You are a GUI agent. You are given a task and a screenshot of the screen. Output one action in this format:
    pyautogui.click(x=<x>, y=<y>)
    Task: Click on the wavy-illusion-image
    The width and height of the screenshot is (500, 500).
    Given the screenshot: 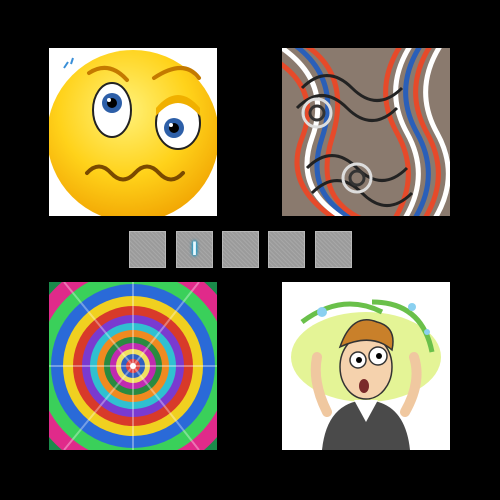 What is the action you would take?
    pyautogui.click(x=366, y=132)
    